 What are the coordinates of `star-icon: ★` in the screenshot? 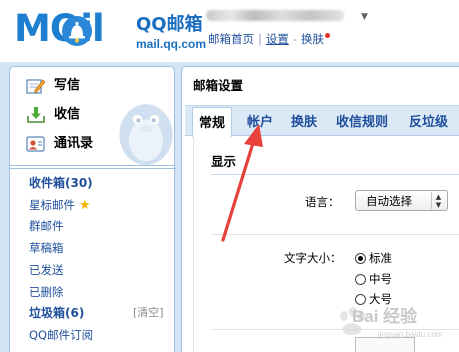 It's located at (85, 205).